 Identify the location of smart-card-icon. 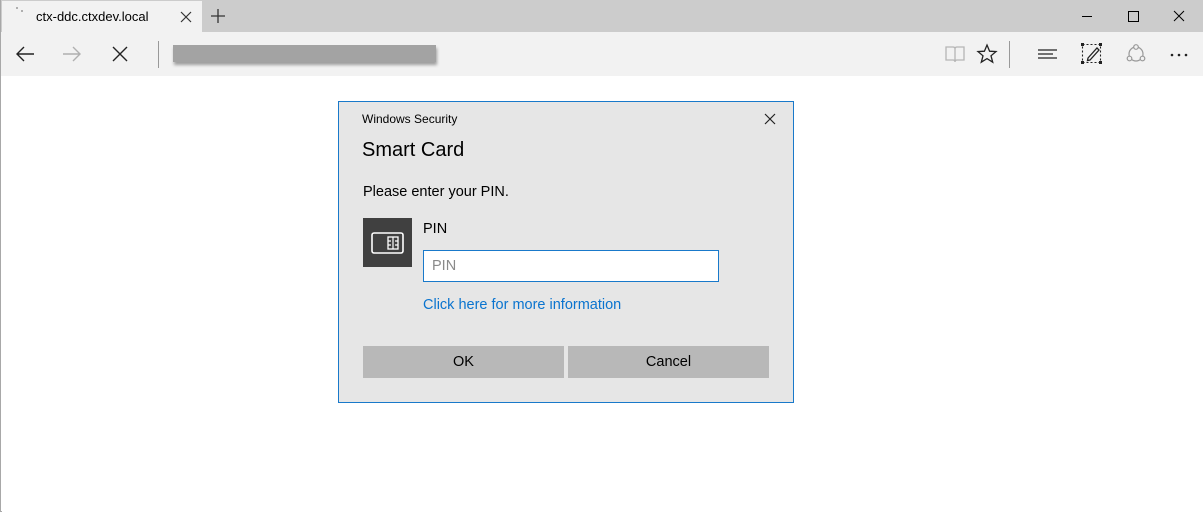
(387, 242).